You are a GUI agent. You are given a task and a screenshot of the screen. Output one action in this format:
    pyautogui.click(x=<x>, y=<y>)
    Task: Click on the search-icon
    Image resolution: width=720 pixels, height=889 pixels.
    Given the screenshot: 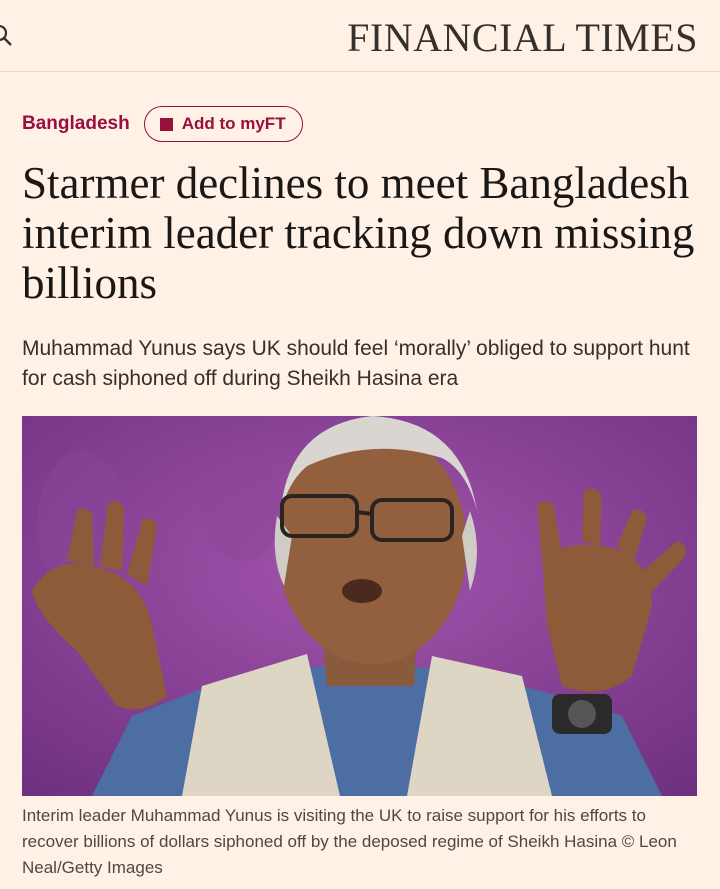 What is the action you would take?
    pyautogui.click(x=7, y=36)
    